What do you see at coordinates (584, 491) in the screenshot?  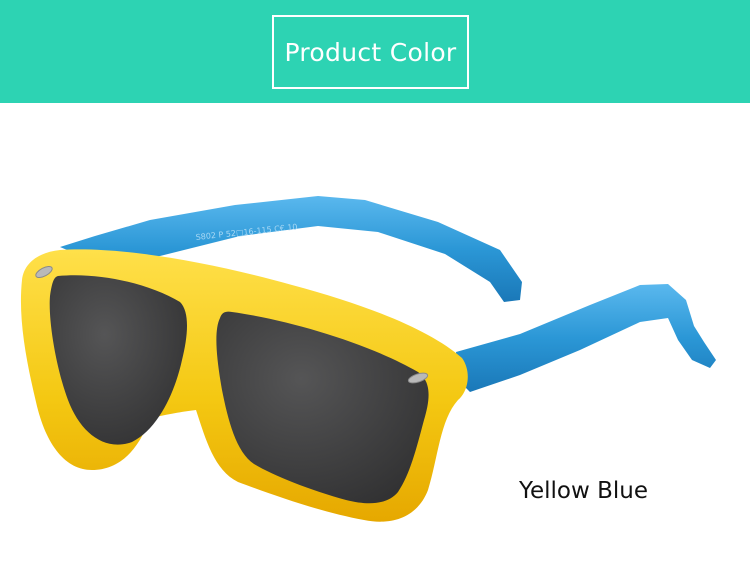 I see `product-color-label: Yellow Blue` at bounding box center [584, 491].